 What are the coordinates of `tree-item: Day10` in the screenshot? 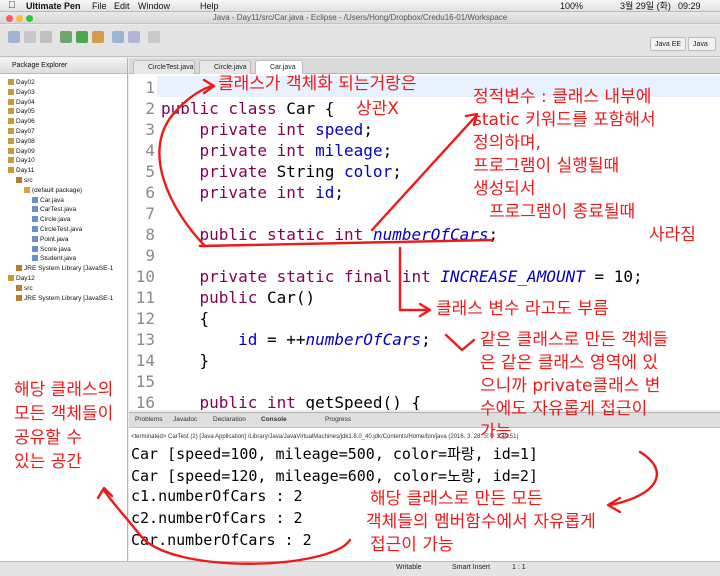 It's located at (21, 160).